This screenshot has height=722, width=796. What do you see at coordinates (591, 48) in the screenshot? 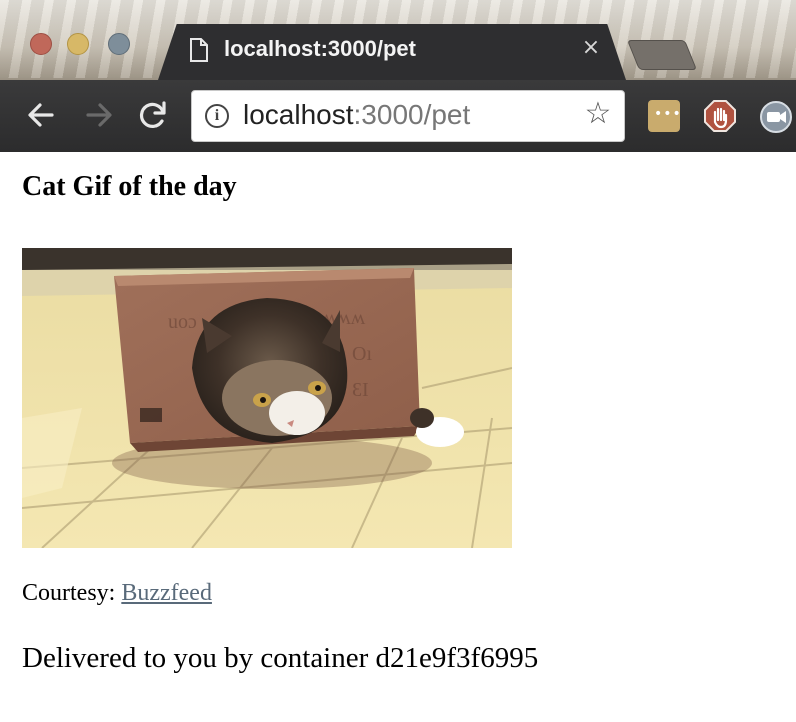
I see `close-icon: ×` at bounding box center [591, 48].